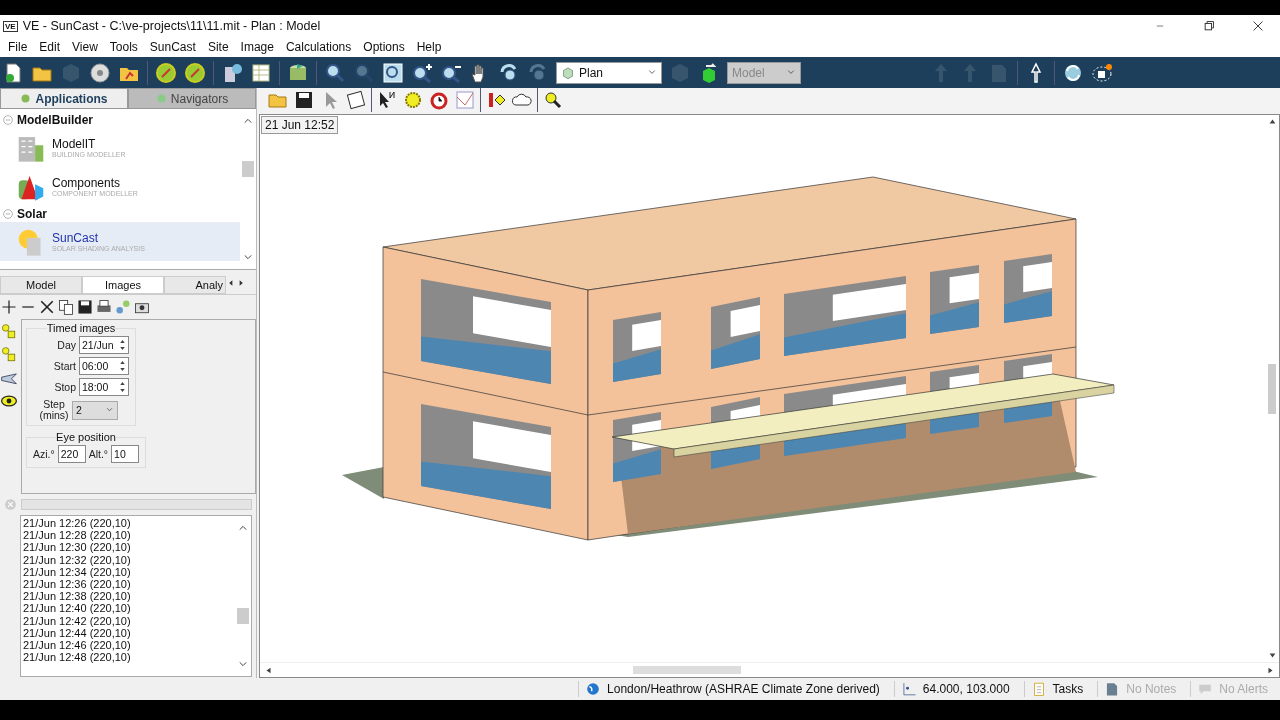 The height and width of the screenshot is (720, 1280). Describe the element at coordinates (128, 535) in the screenshot. I see `image-list-item: 21/Jun 12:28 (220,10)` at that location.